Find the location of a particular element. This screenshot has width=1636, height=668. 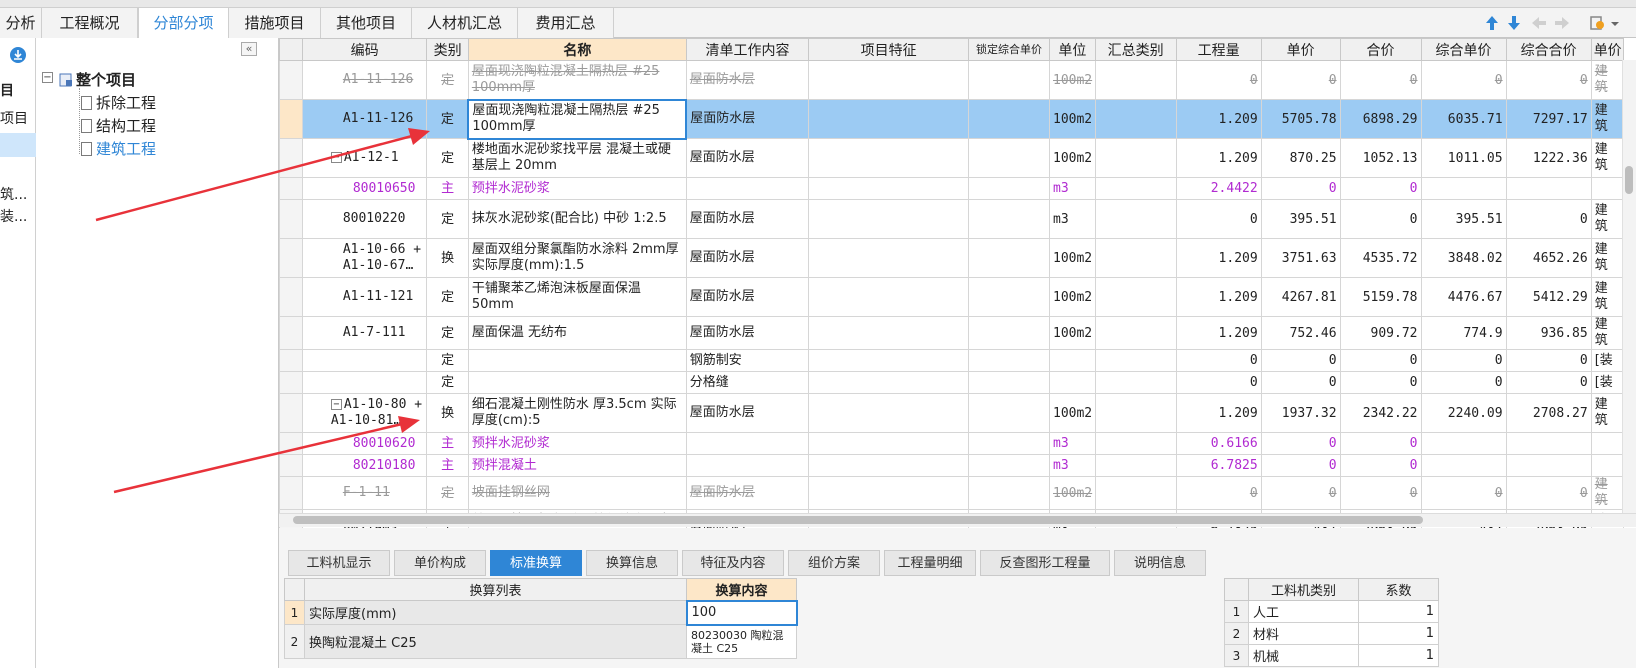

cell-comprehensive-unit-price is located at coordinates (1463, 465).